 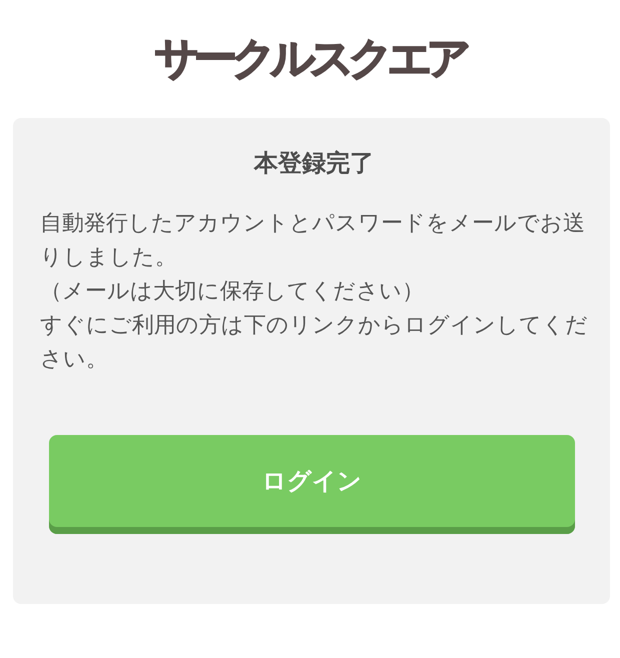 I want to click on message-text: （メールは大切に保存してください）, so click(x=232, y=292).